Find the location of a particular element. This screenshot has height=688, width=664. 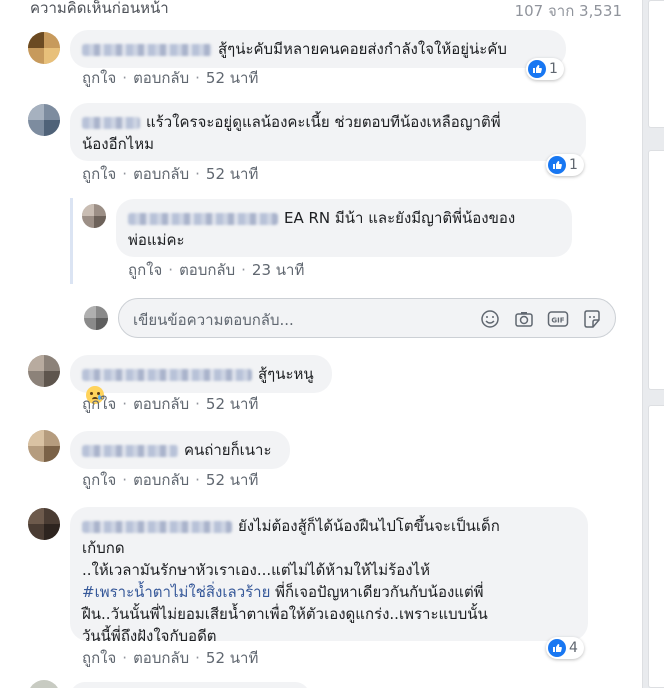

comment-text: สู้ๆนะหนู is located at coordinates (286, 374).